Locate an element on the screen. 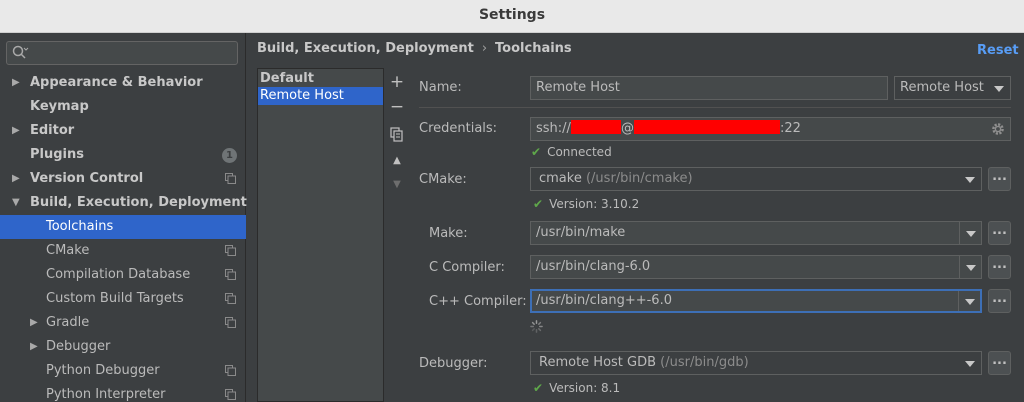 The height and width of the screenshot is (402, 1024). c-compiler-value: /usr/bin/clang-6.0 is located at coordinates (593, 266).